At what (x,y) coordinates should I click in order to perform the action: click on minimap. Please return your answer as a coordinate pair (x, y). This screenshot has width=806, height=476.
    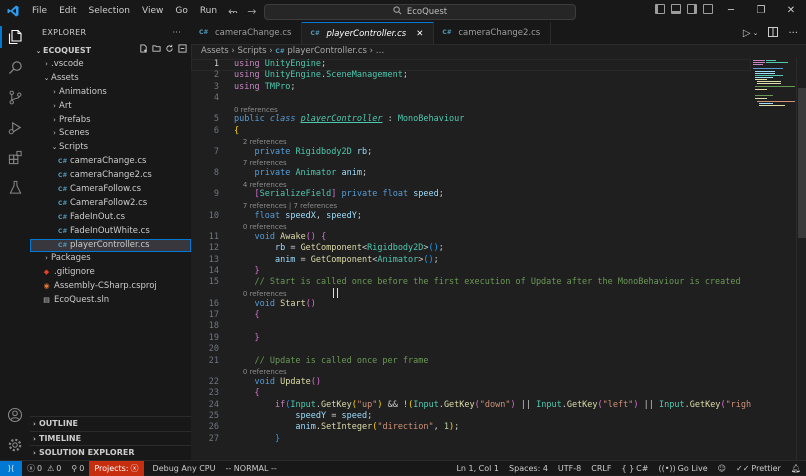
    Looking at the image, I should click on (773, 259).